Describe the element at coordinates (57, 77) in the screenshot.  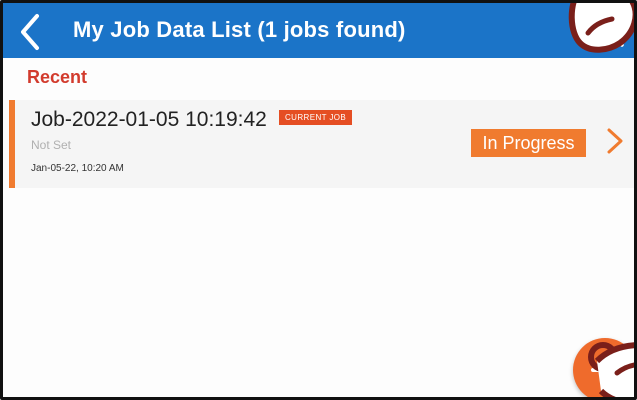
I see `section-header-recent: Recent` at that location.